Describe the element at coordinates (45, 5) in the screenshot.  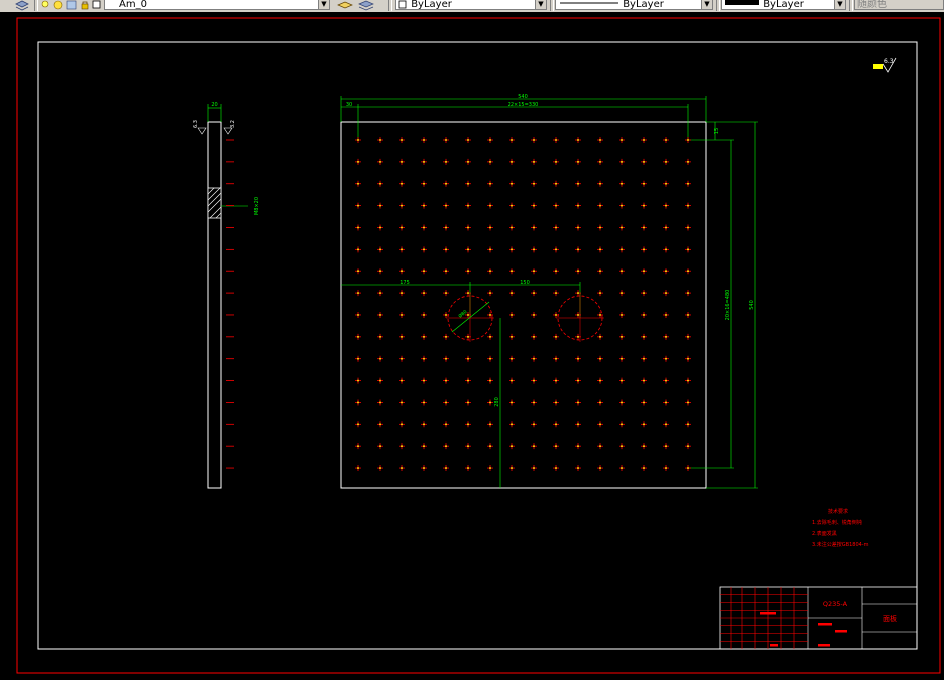
I see `layer-on-icon` at that location.